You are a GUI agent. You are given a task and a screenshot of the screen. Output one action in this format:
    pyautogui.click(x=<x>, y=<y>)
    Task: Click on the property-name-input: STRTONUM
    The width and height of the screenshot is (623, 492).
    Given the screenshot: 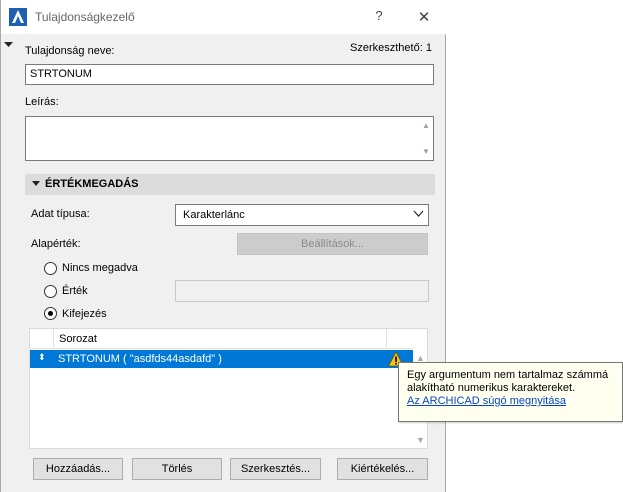 What is the action you would take?
    pyautogui.click(x=229, y=74)
    